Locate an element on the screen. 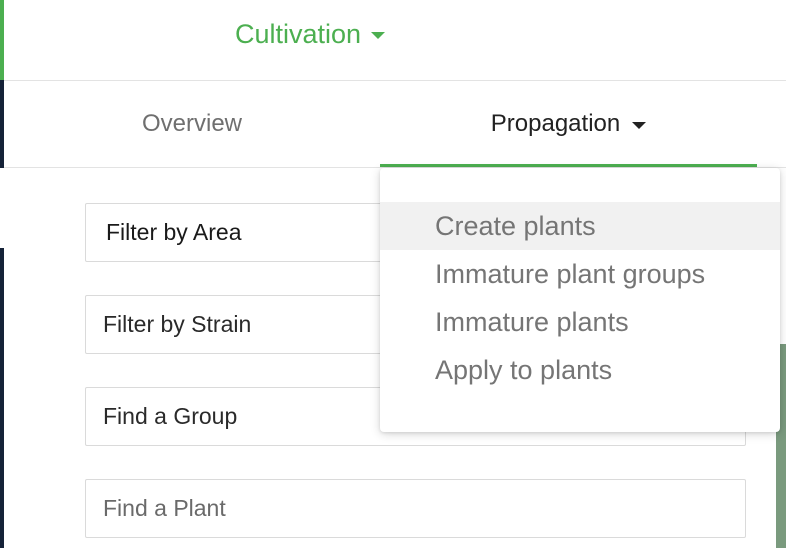 The width and height of the screenshot is (786, 548). find-plant-input: Find a Plant is located at coordinates (415, 508).